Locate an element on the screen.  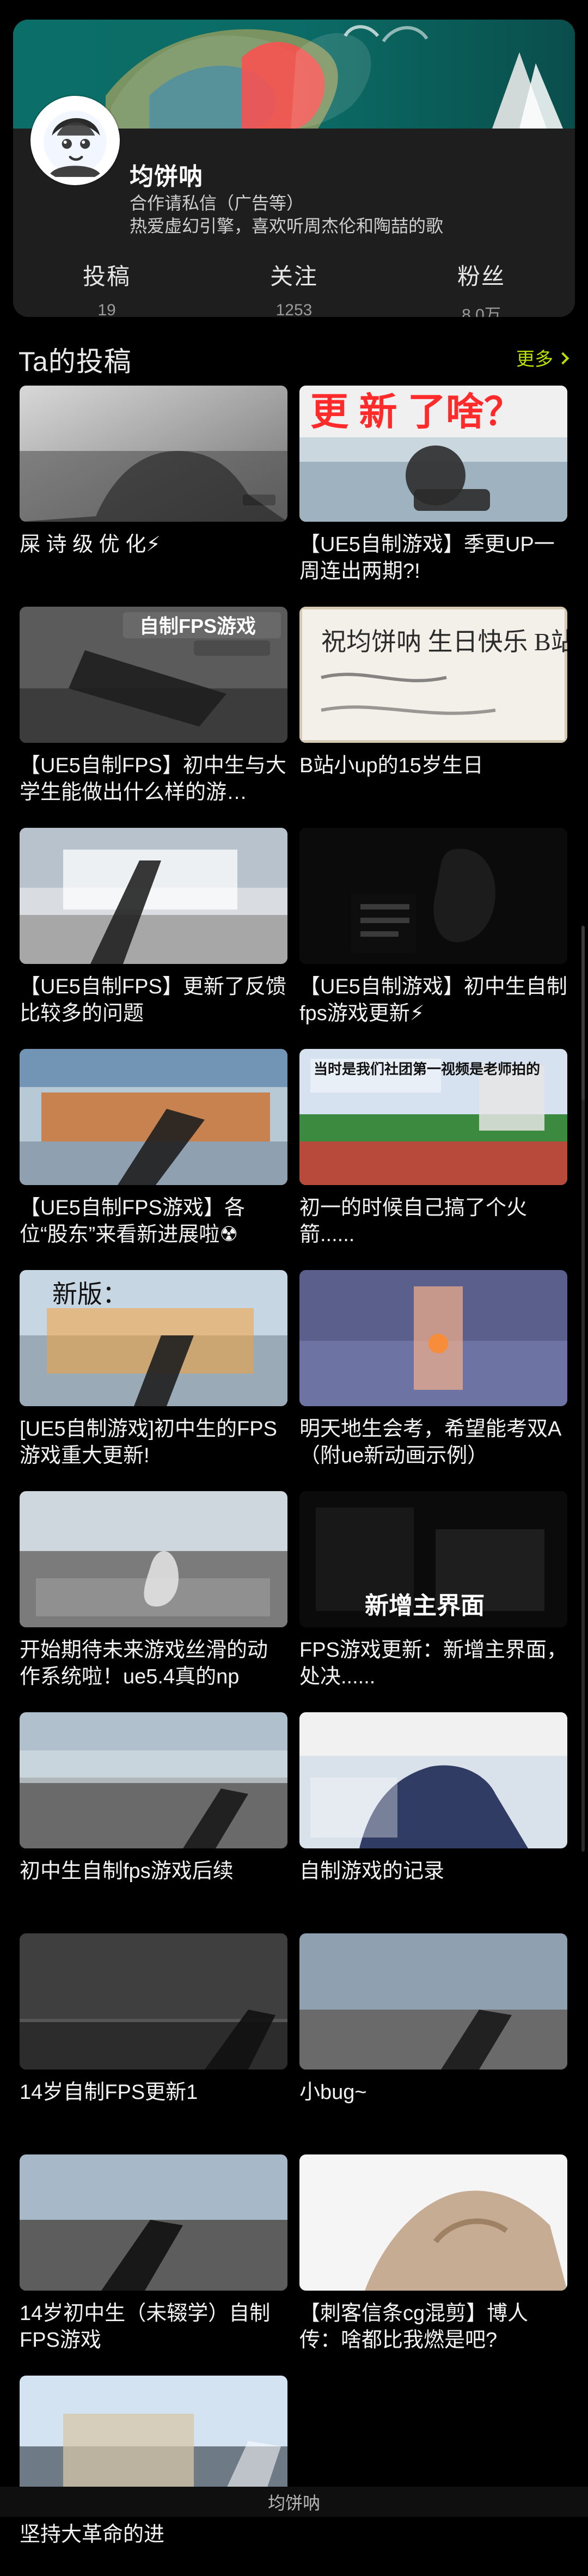
video-title: 【UE5自制FPS游戏】各位“股东”来看新进展啦☢ is located at coordinates (132, 1222).